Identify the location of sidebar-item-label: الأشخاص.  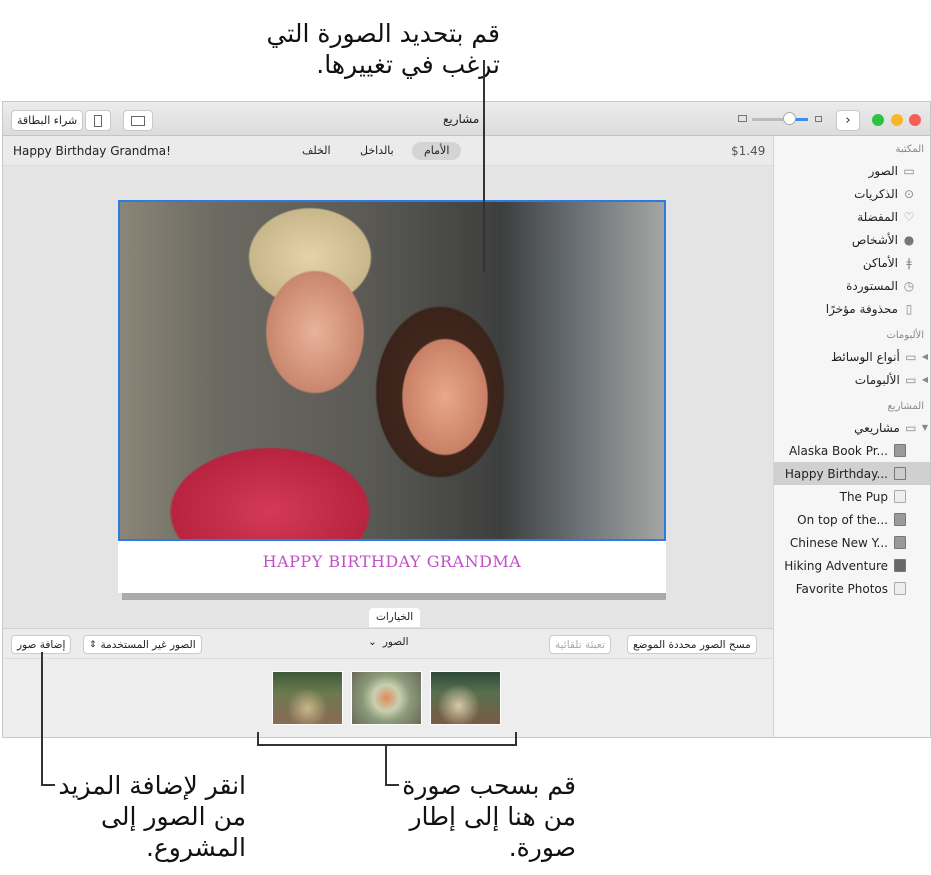
(874, 239).